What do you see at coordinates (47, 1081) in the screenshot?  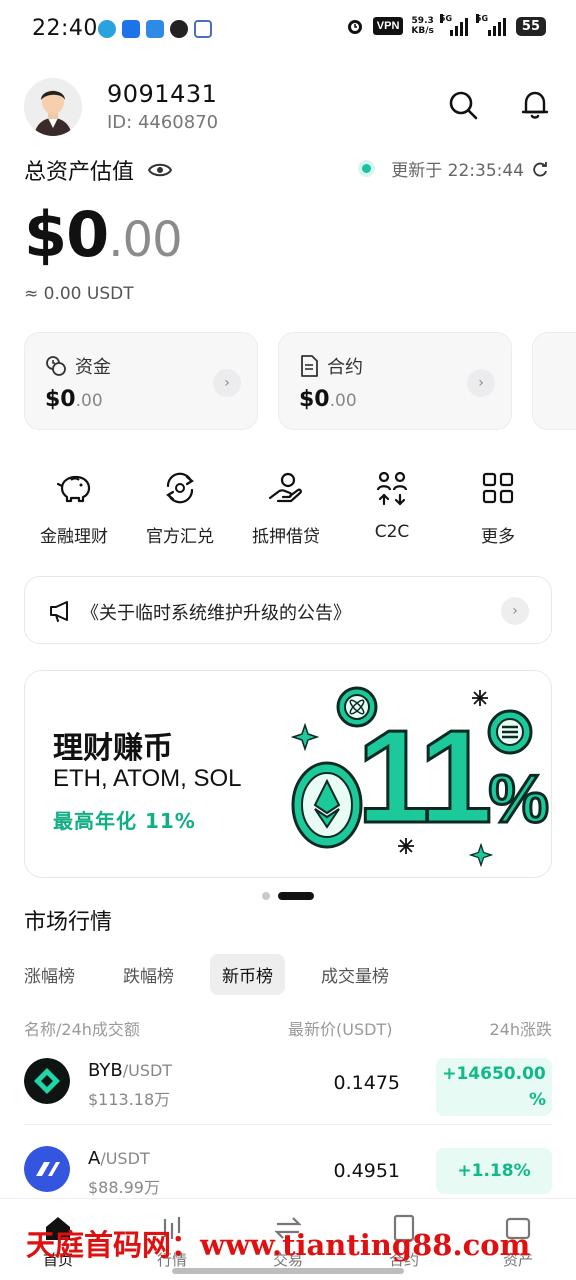 I see `byb-coin-icon` at bounding box center [47, 1081].